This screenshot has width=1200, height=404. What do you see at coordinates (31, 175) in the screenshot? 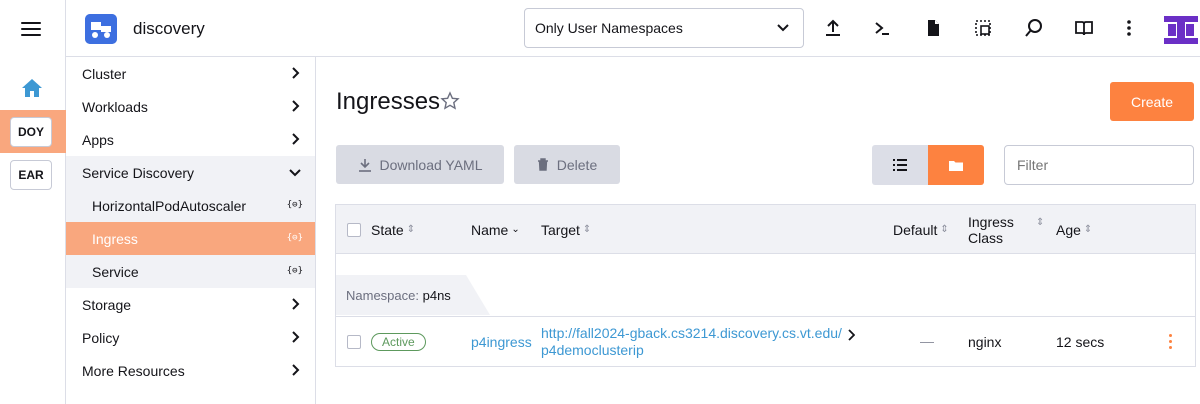
I see `cluster-badge-ear: EAR` at bounding box center [31, 175].